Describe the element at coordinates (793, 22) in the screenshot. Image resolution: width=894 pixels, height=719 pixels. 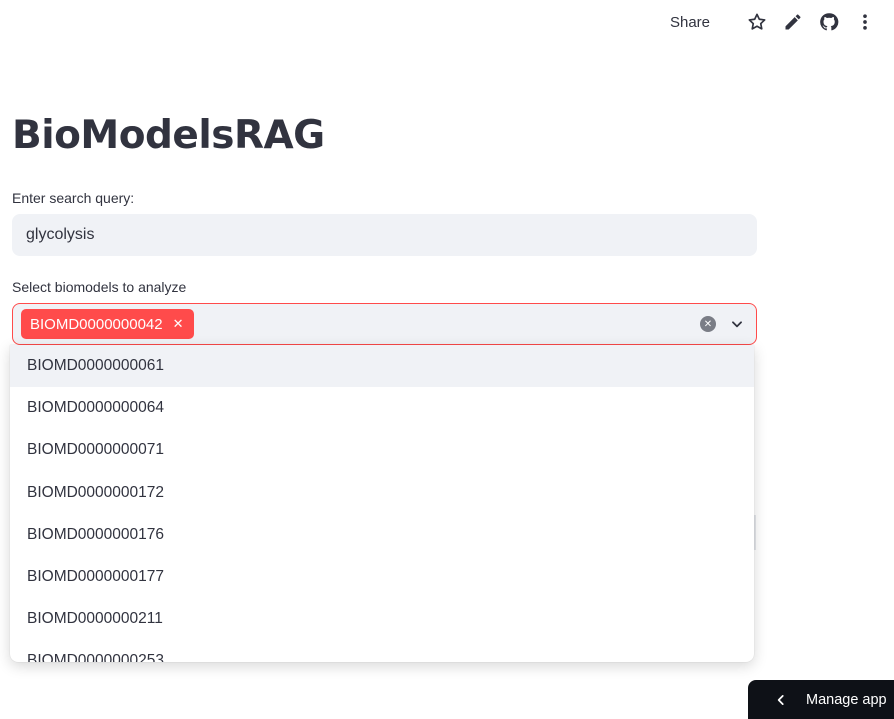
I see `edit-pencil-icon` at that location.